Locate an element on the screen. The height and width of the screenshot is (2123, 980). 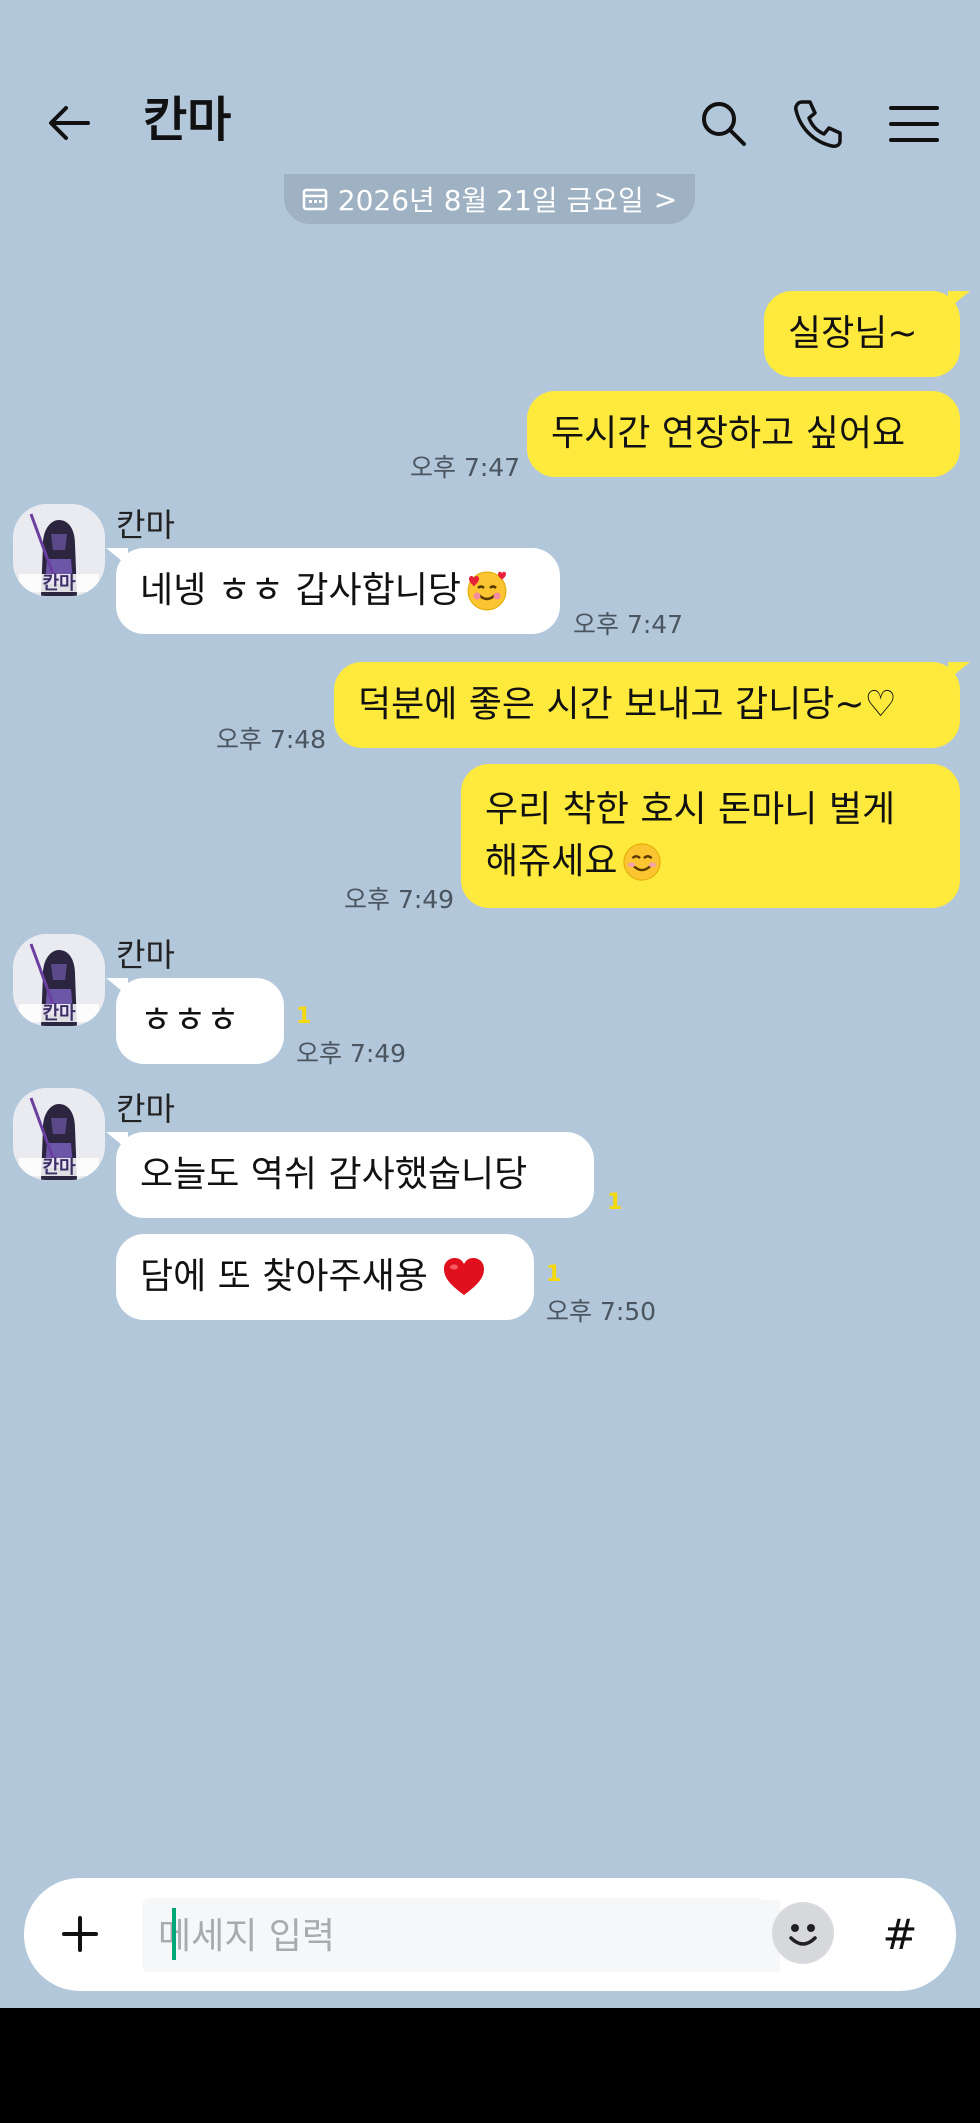
message-text: 두시간 연장하고 싶어요 is located at coordinates (728, 433).